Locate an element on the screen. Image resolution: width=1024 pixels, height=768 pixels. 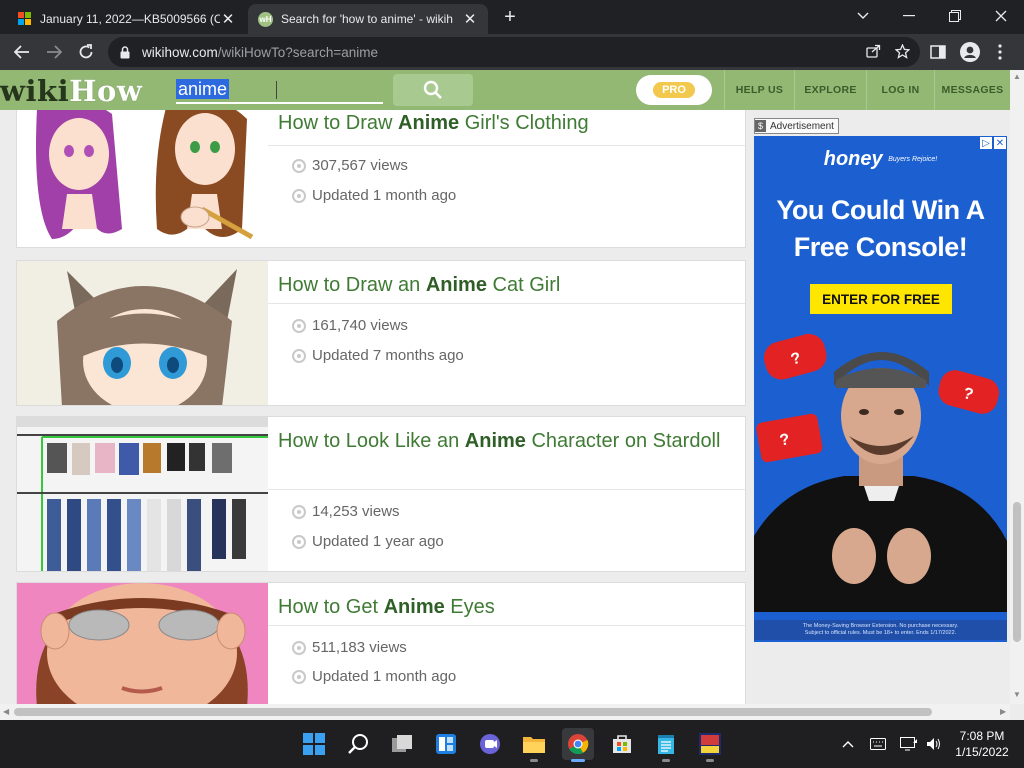
share-icon is located at coordinates (873, 53).